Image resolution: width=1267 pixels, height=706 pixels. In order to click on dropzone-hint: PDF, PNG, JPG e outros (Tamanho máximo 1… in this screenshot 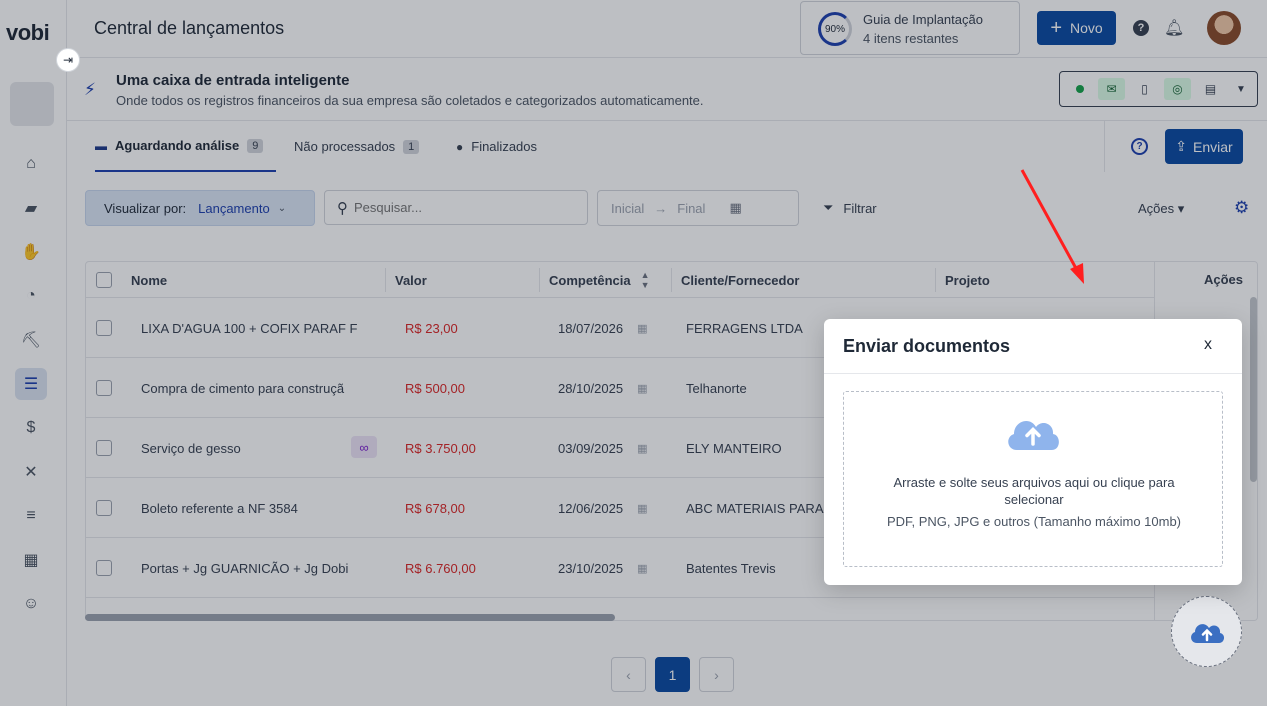, I will do `click(1034, 521)`.